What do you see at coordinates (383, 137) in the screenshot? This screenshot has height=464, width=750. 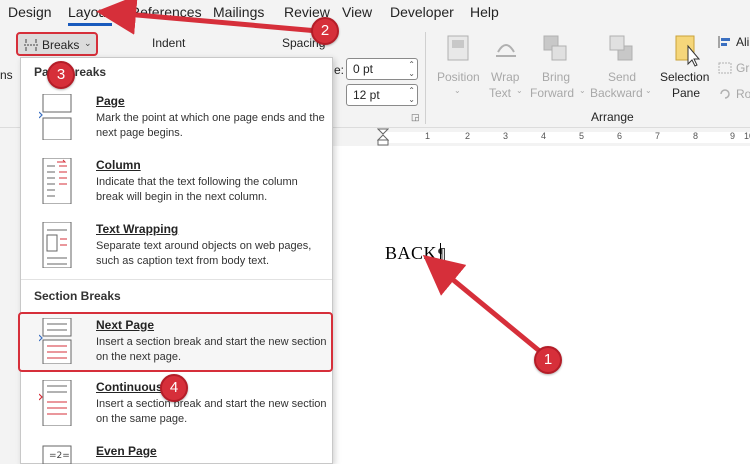 I see `indent-marker-icon` at bounding box center [383, 137].